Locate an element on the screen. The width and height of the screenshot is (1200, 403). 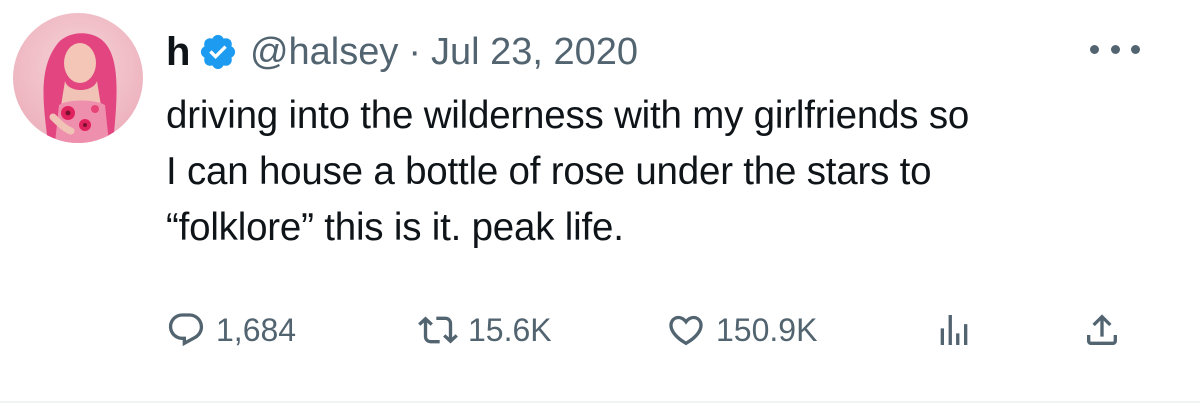
retweet-button: 15.6K is located at coordinates (485, 330).